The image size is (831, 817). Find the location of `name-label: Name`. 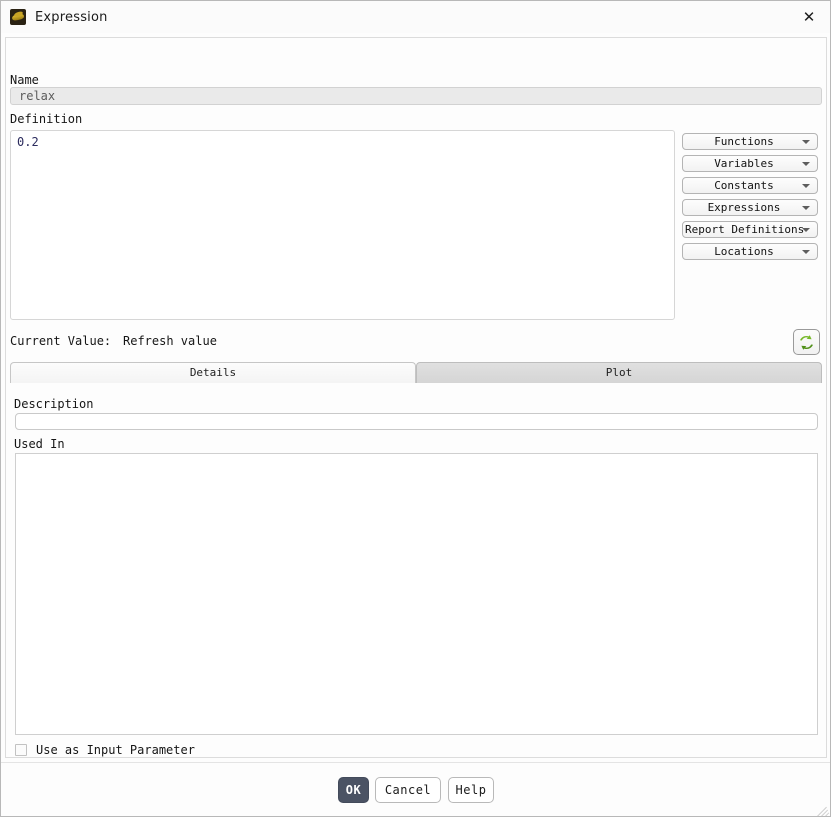

name-label: Name is located at coordinates (24, 80).